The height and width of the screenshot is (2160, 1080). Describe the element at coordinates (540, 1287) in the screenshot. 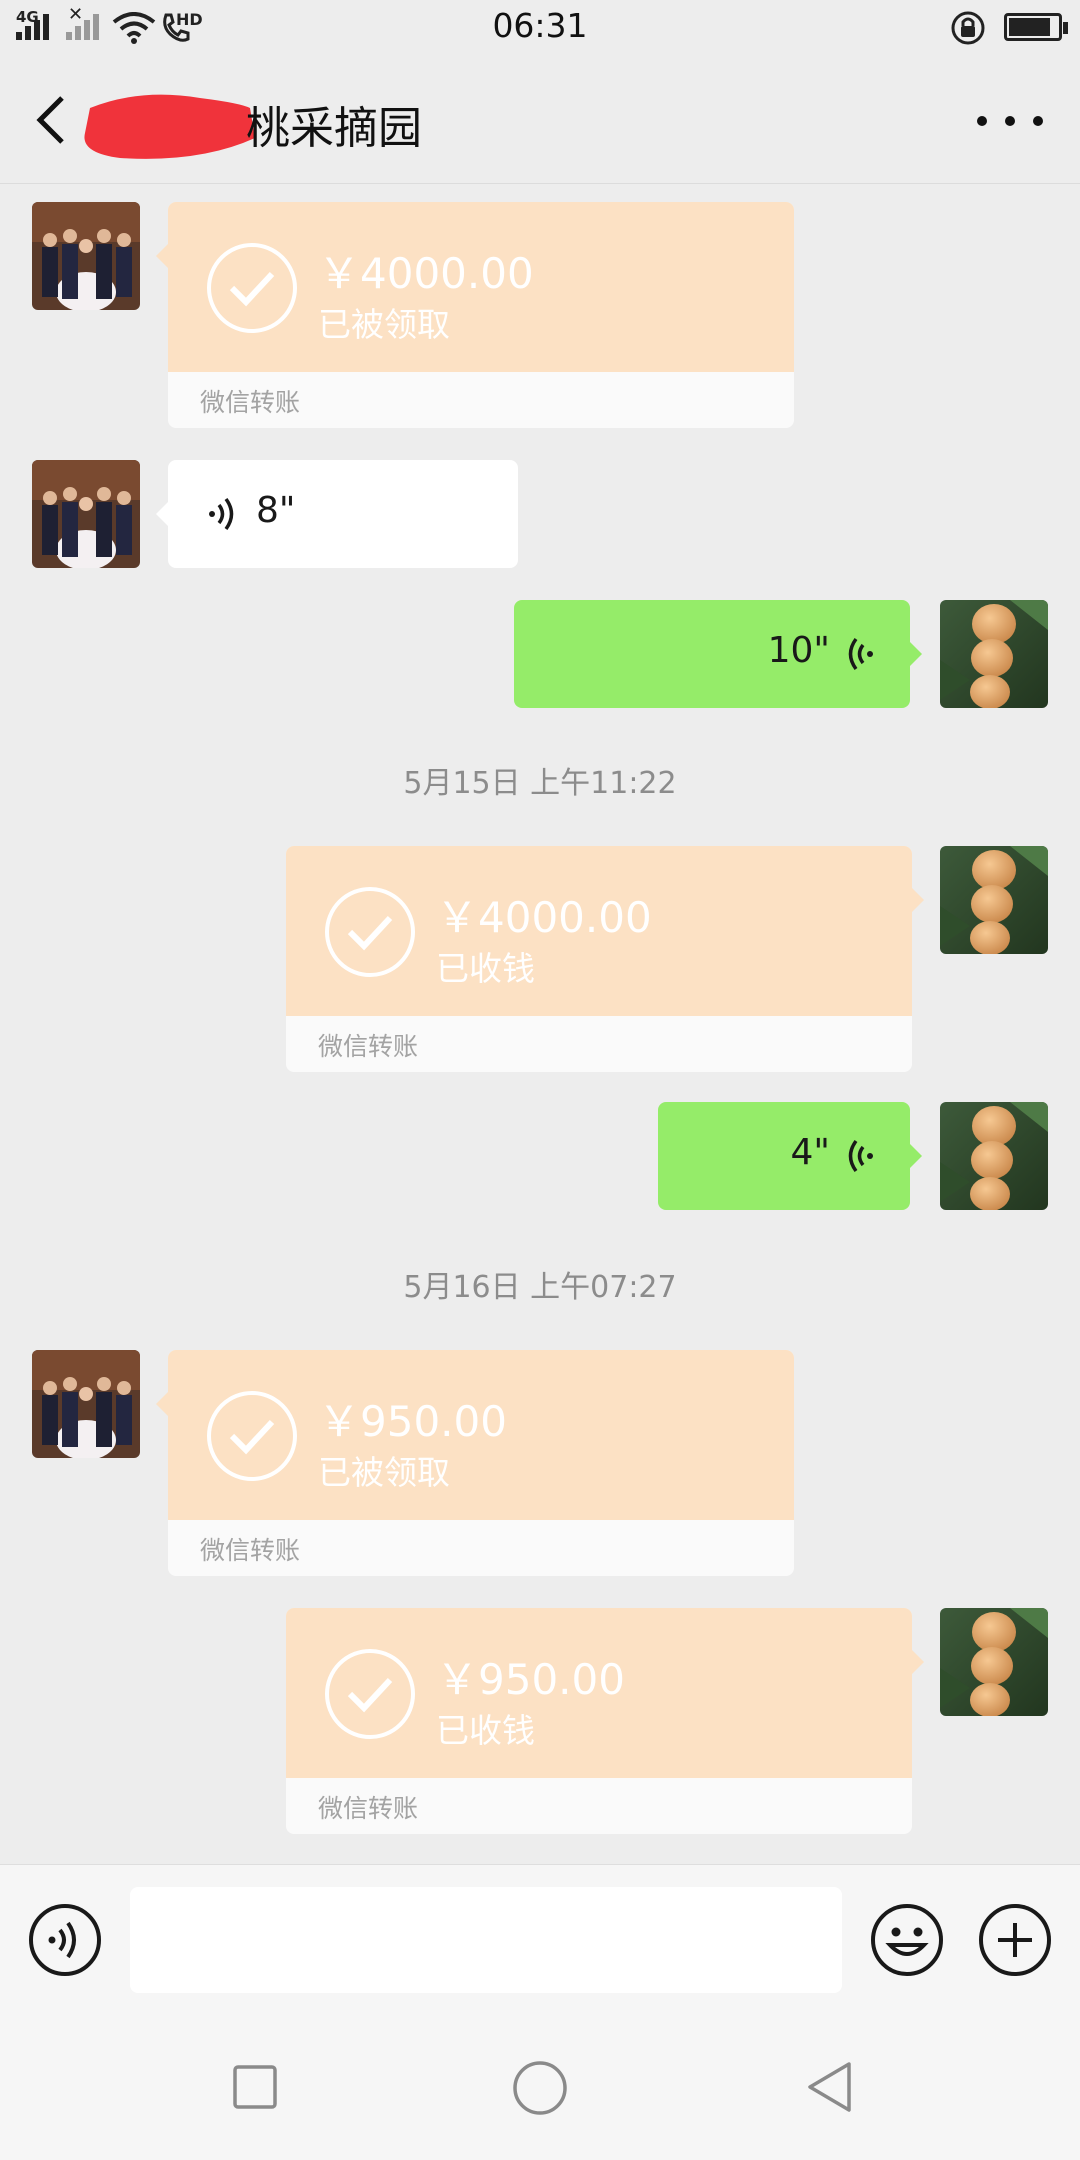

I see `time-divider: 5月16日 上午07:27` at that location.